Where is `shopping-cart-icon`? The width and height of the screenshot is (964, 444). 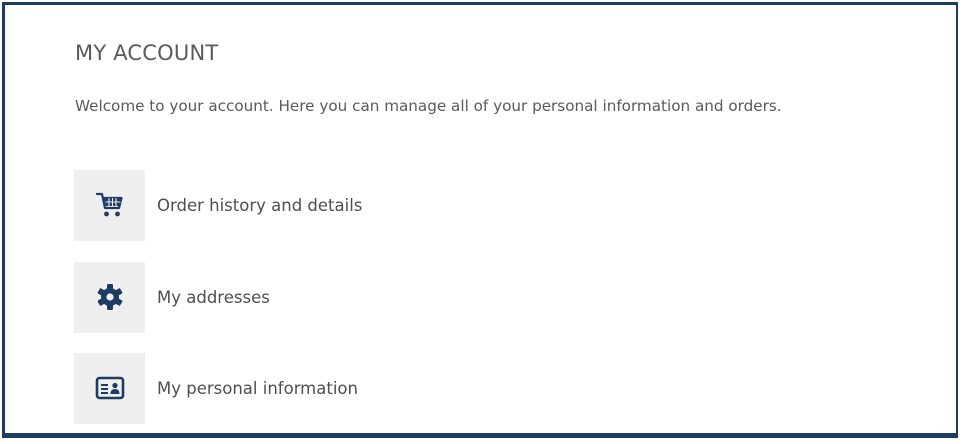 shopping-cart-icon is located at coordinates (109, 204).